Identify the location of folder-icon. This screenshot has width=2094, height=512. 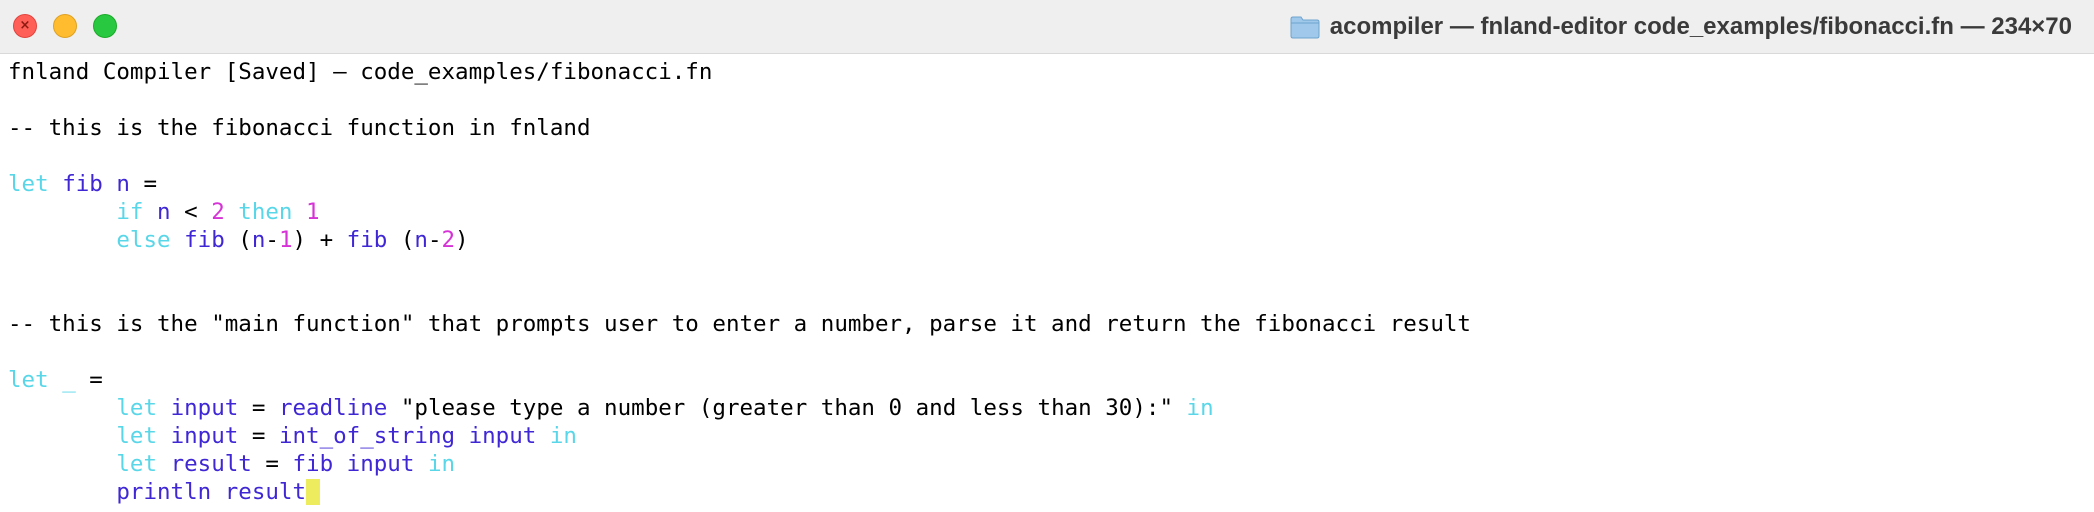
(1305, 27).